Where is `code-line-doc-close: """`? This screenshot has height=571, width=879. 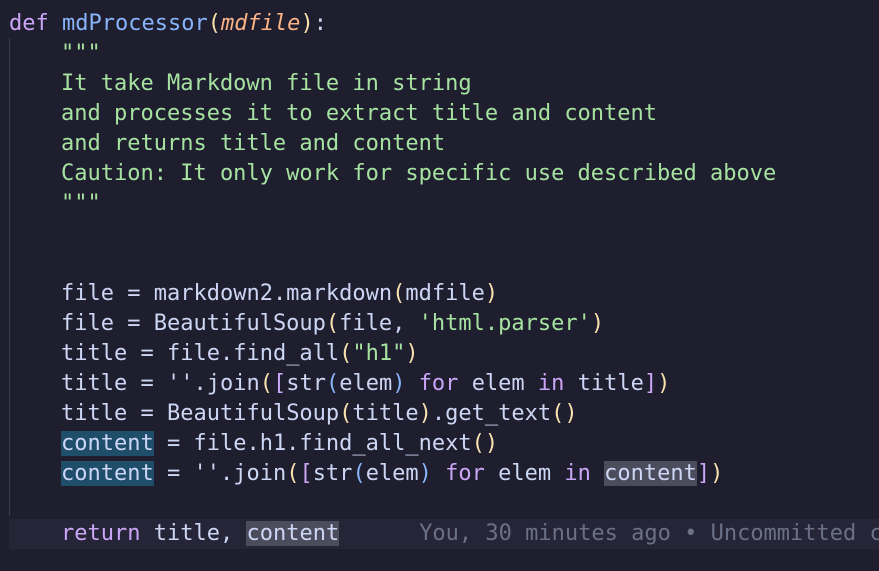 code-line-doc-close: """ is located at coordinates (444, 204).